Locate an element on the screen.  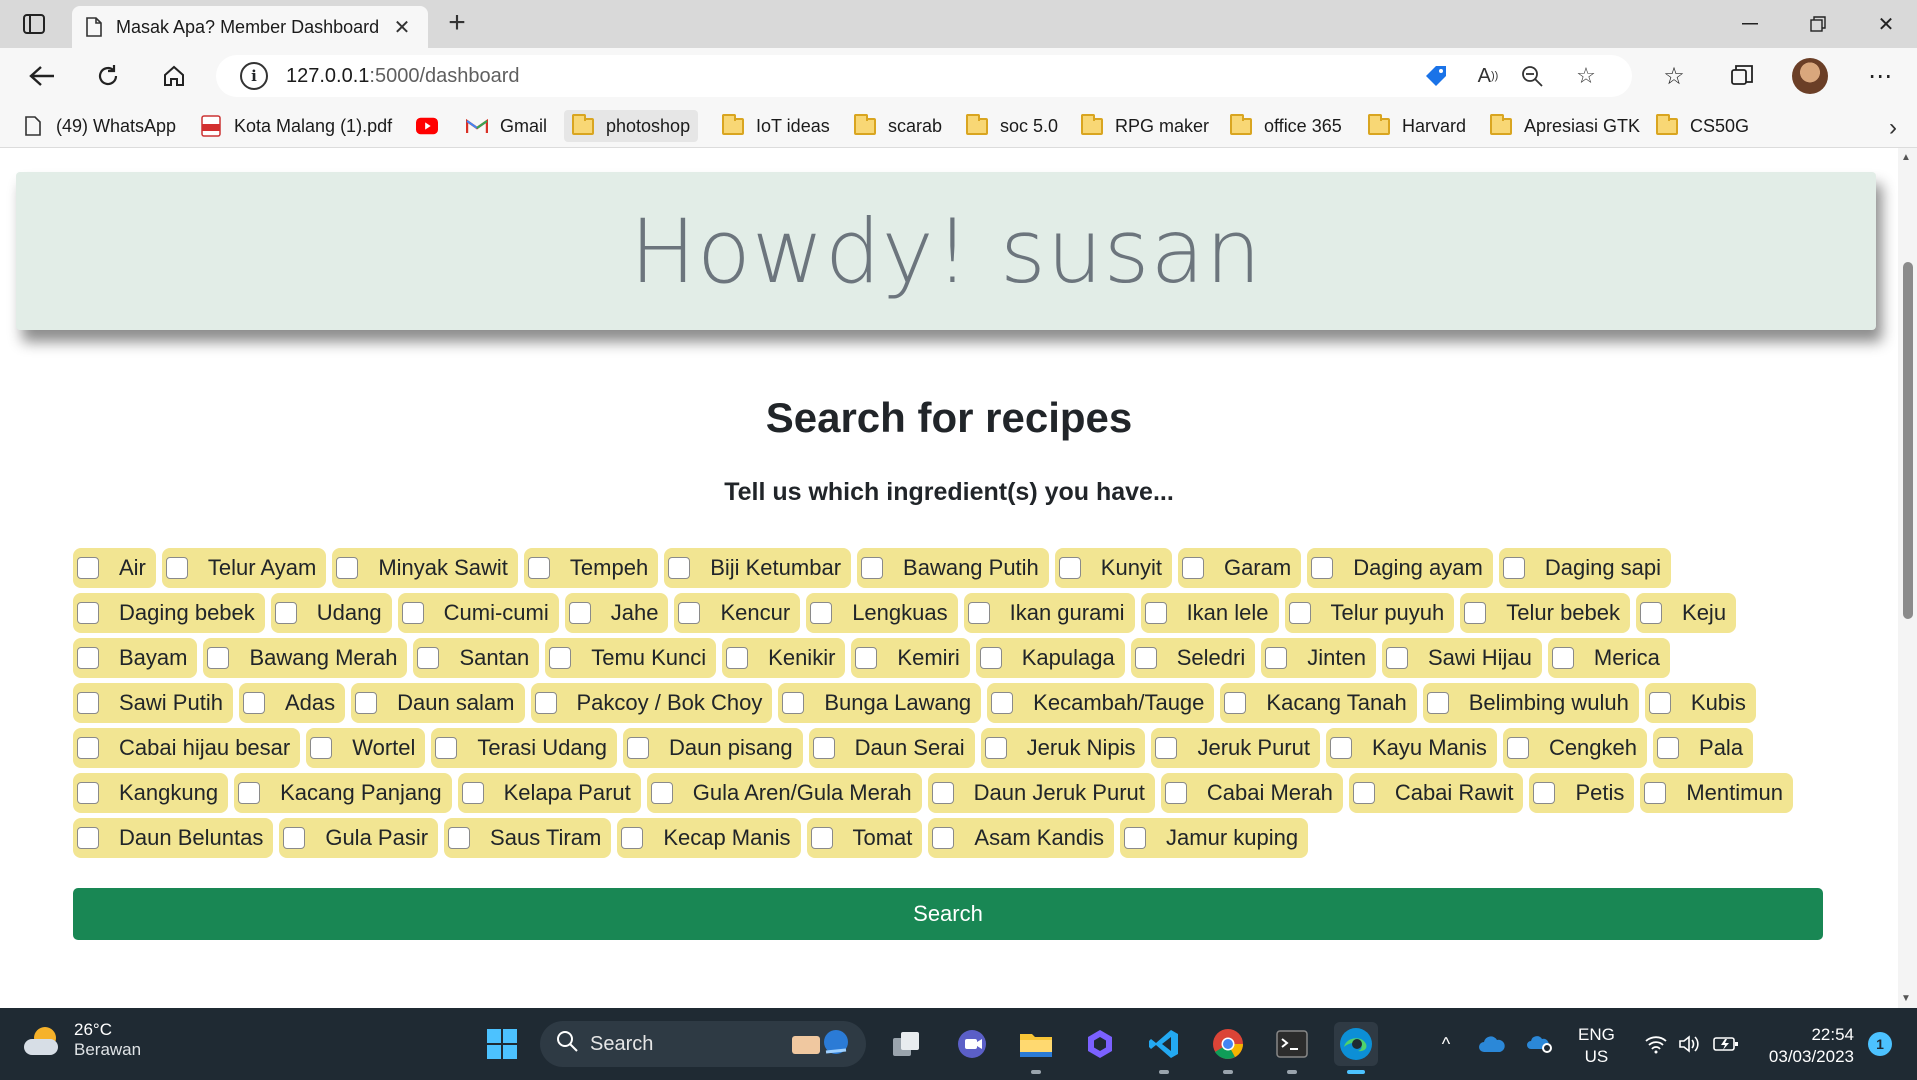
ingredient-option: Keju is located at coordinates (1686, 613).